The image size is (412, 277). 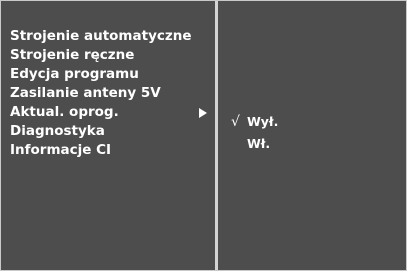 I want to click on menu-item-label: Zasilanie anteny 5V, so click(x=85, y=93).